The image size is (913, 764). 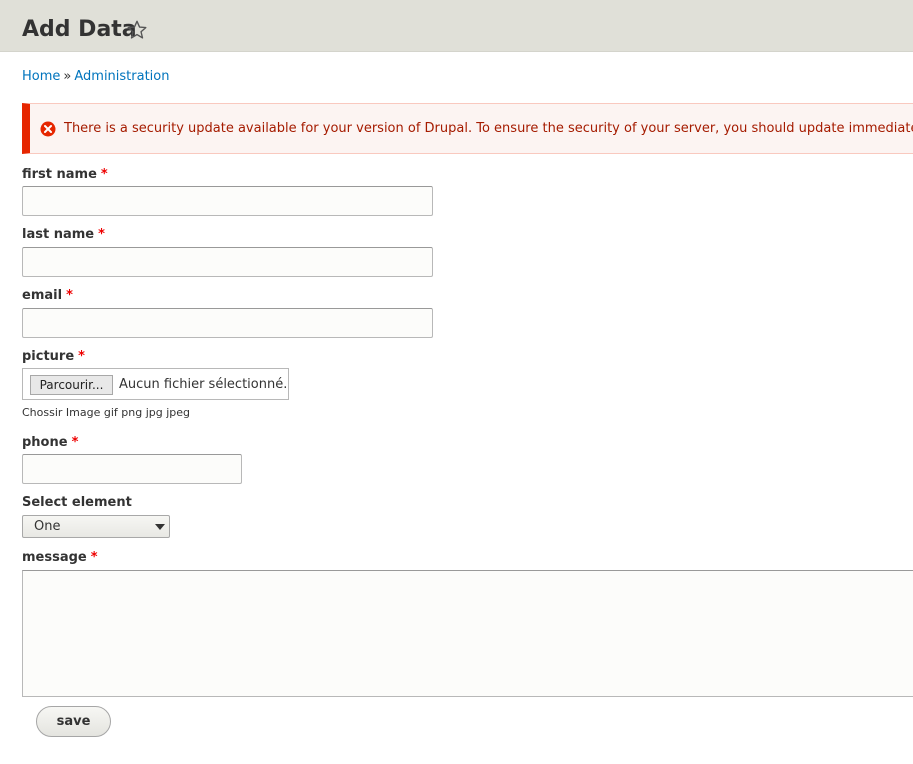 I want to click on page-header: Add Data, so click(x=456, y=26).